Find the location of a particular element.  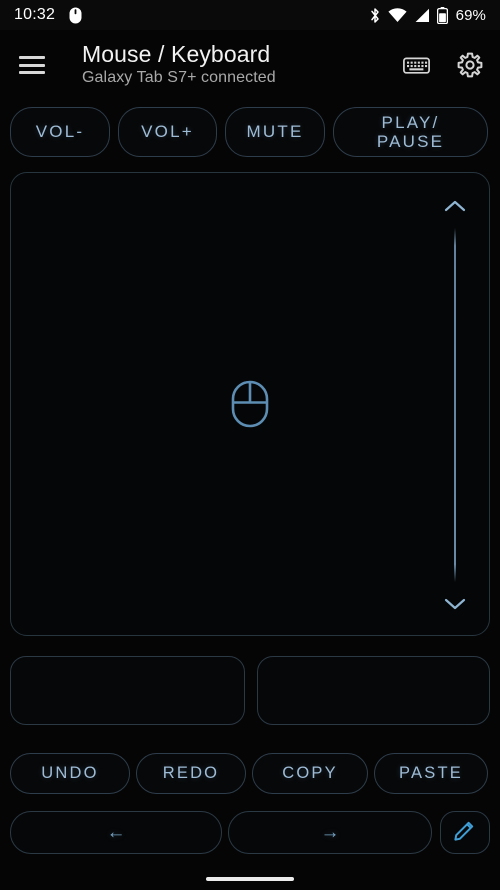

volume-down-button: VOL- is located at coordinates (60, 132).